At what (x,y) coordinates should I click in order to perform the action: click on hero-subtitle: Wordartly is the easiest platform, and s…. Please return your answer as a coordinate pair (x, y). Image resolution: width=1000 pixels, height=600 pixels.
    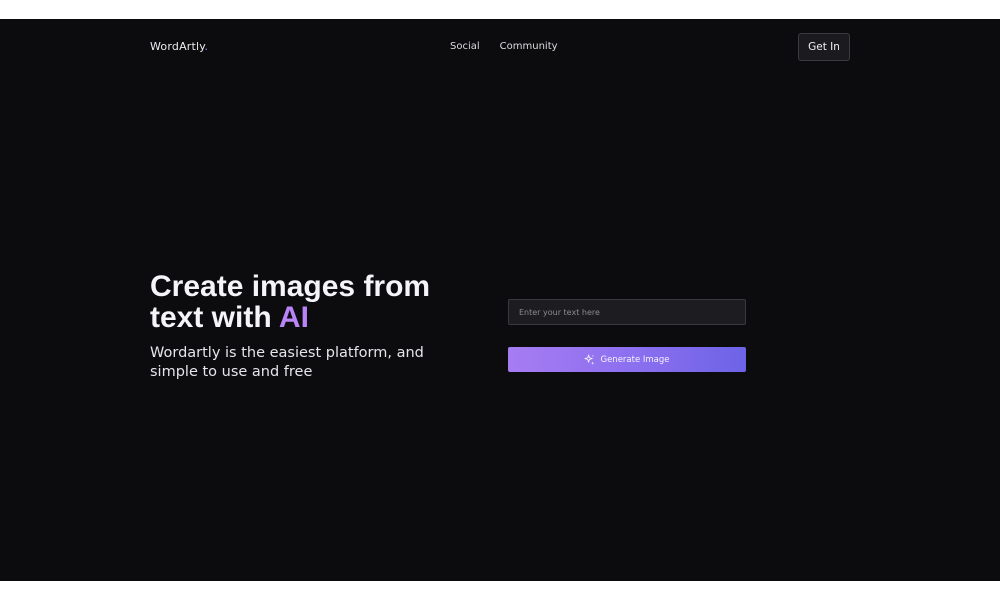
    Looking at the image, I should click on (287, 362).